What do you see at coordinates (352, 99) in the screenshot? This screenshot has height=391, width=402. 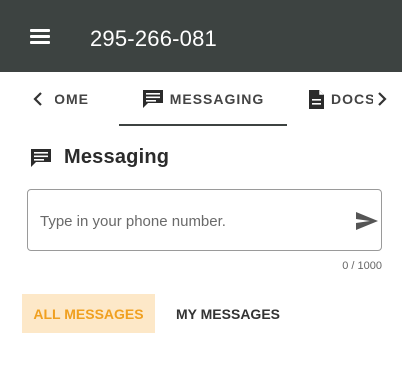 I see `tab-docs-label: DOCS` at bounding box center [352, 99].